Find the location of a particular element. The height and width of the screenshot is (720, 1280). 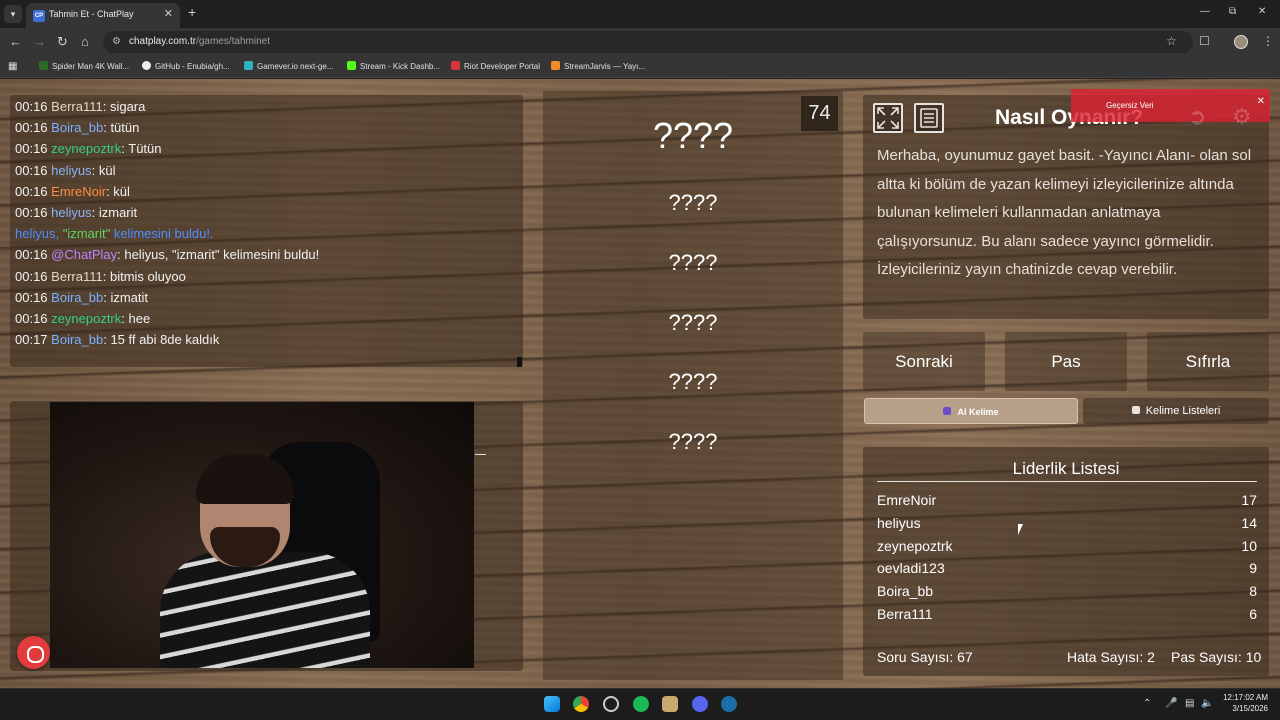

toast-close-icon: ✕ is located at coordinates (1261, 101).